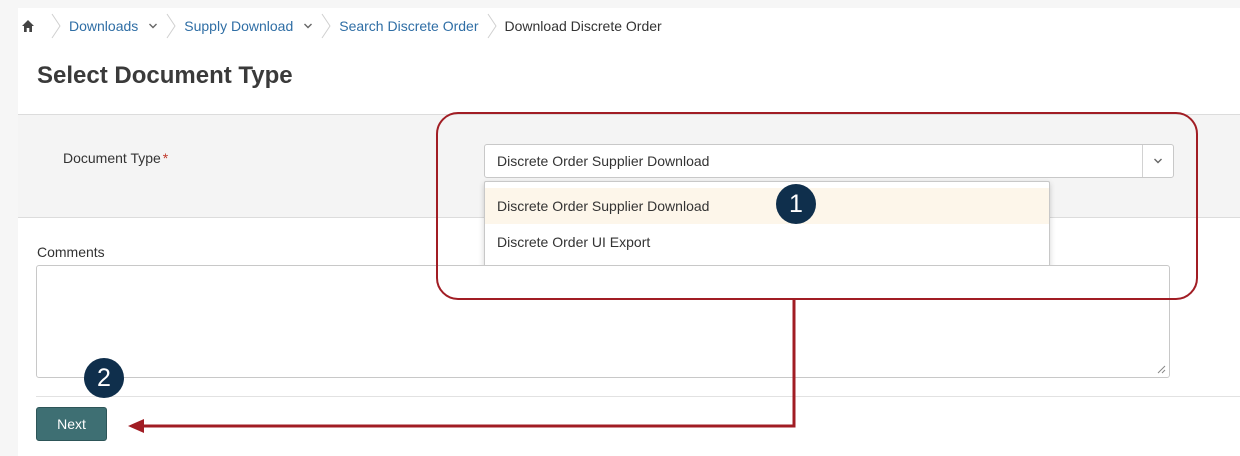 The image size is (1240, 456). What do you see at coordinates (71, 252) in the screenshot?
I see `comments-label: Comments` at bounding box center [71, 252].